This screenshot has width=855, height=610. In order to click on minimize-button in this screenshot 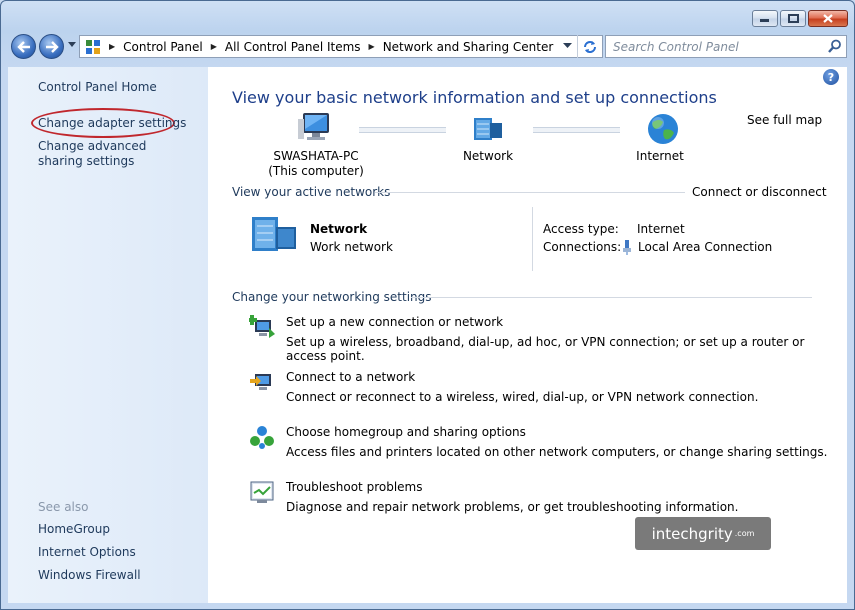, I will do `click(765, 18)`.